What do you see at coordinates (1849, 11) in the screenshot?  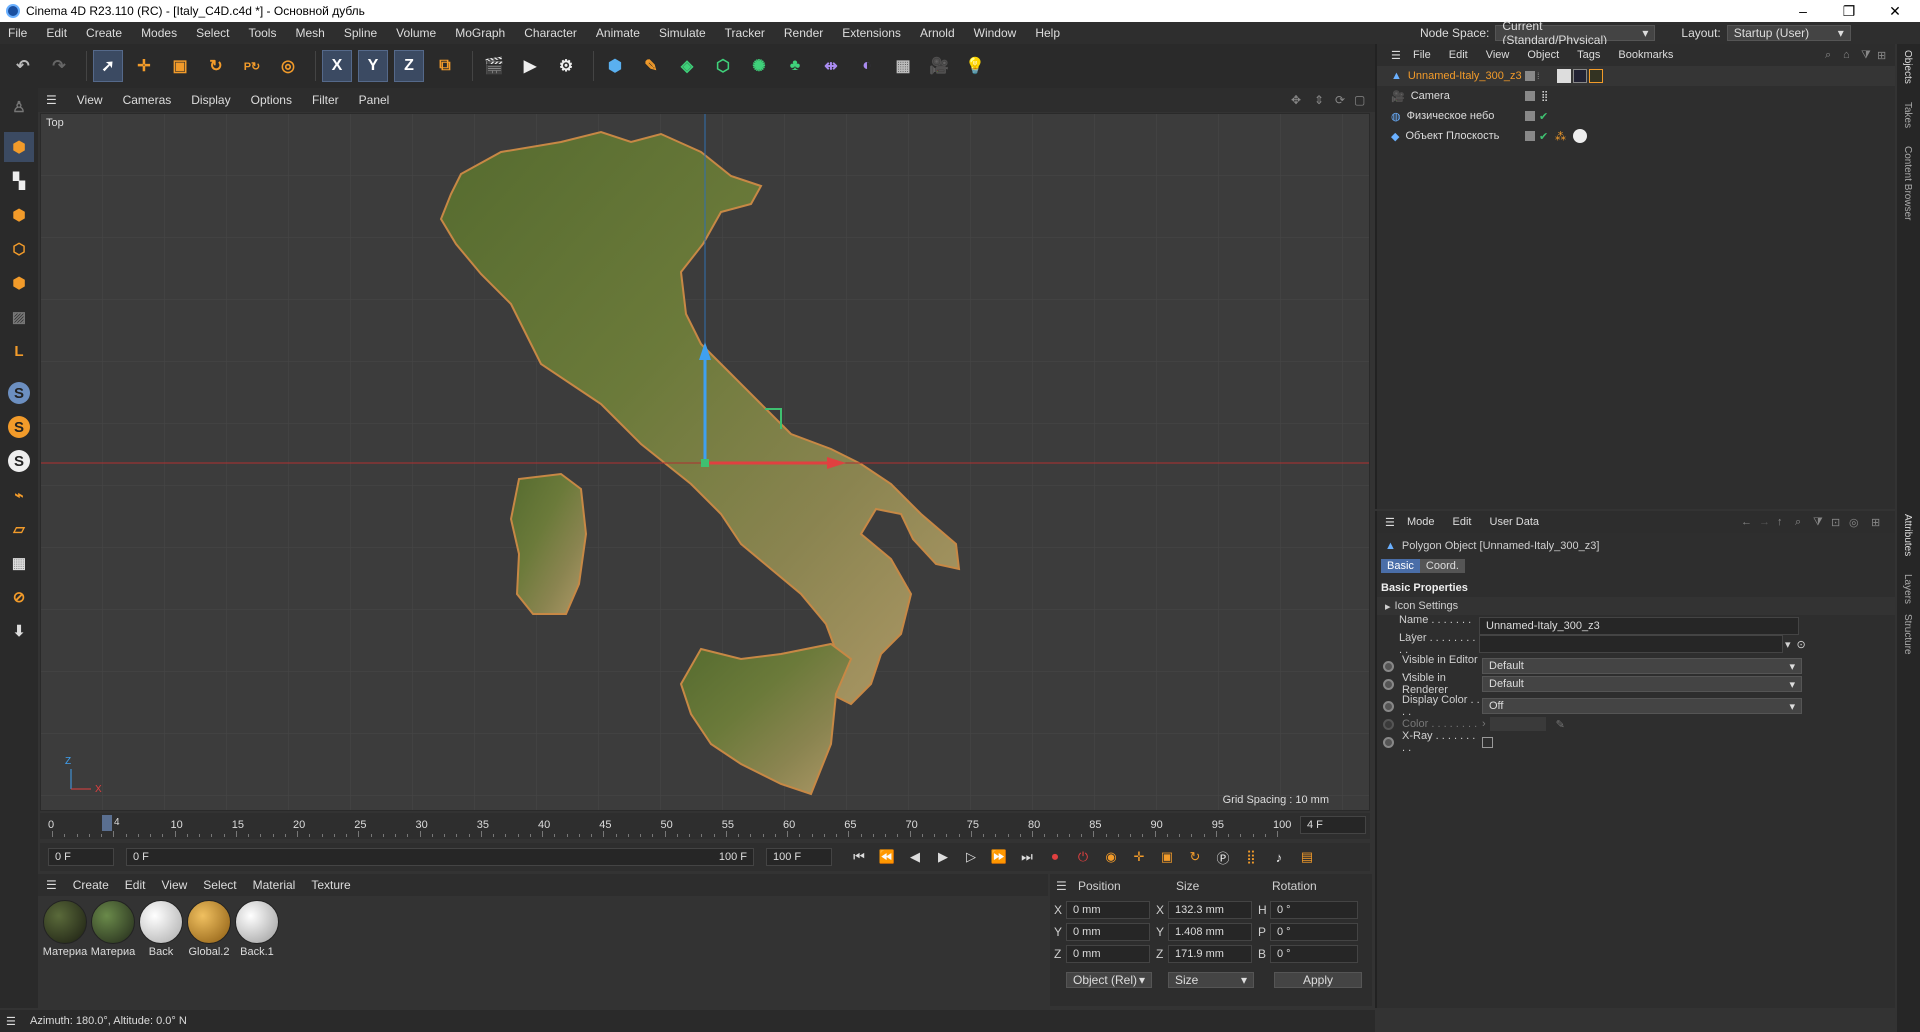 I see `maximize-button: ❐` at bounding box center [1849, 11].